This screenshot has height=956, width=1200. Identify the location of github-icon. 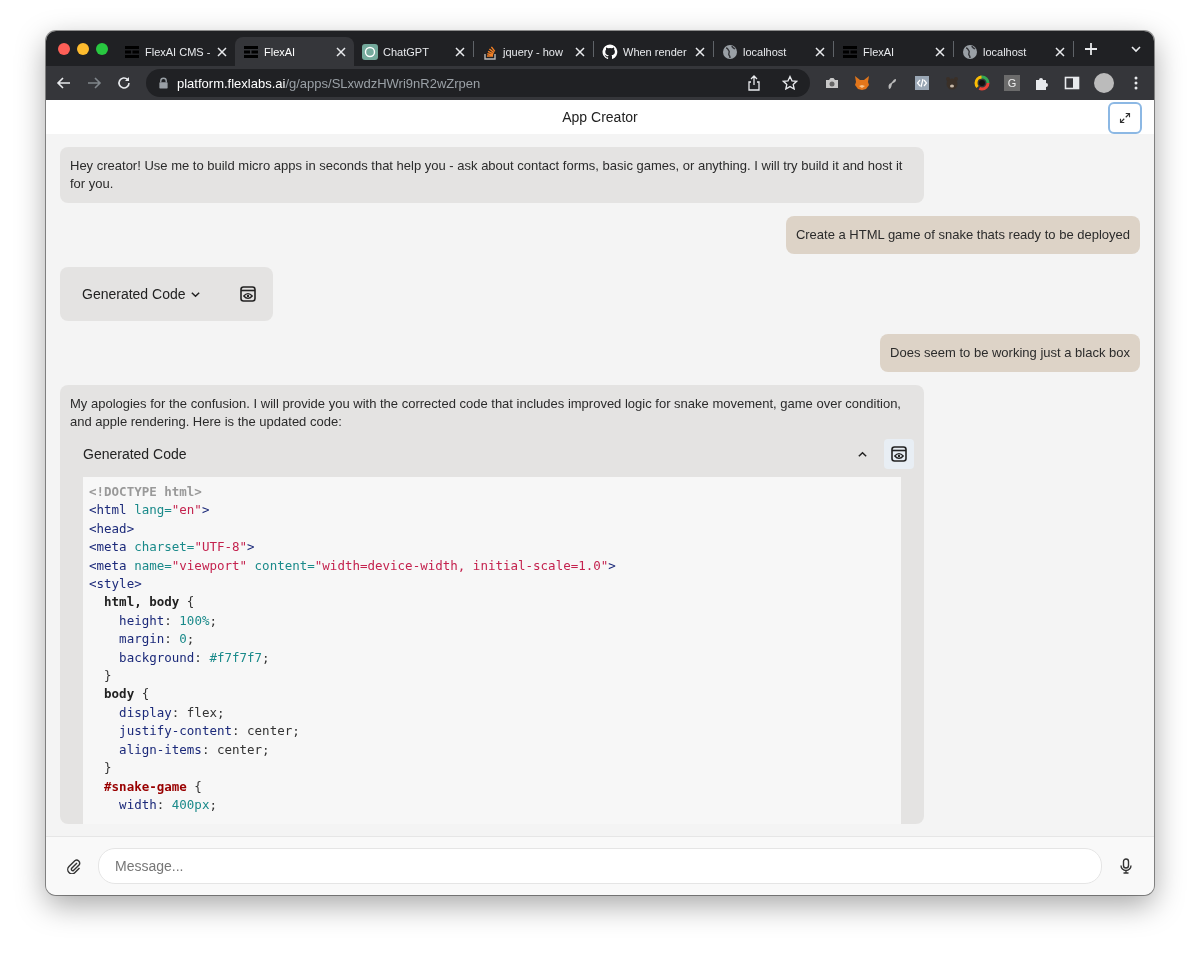
(610, 51).